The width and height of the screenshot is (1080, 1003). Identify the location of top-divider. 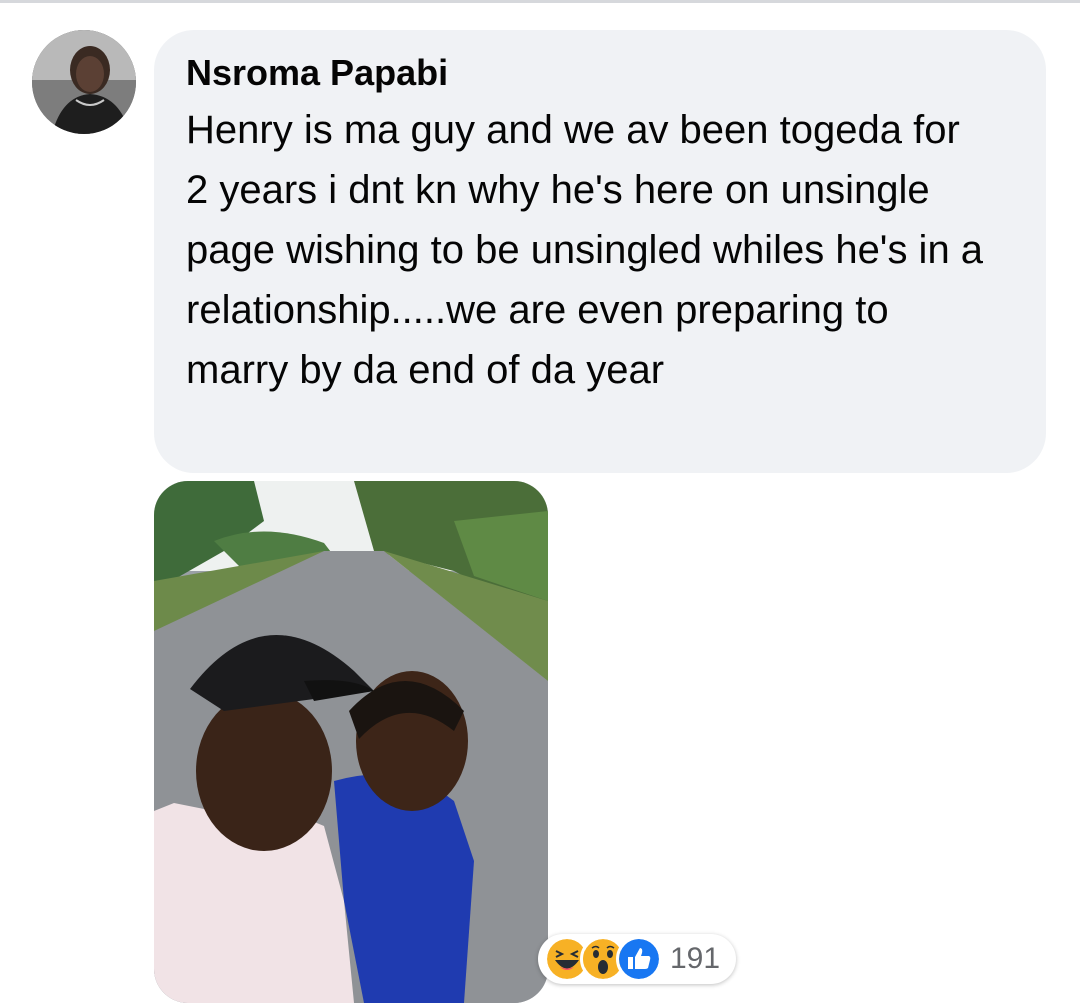
(540, 1).